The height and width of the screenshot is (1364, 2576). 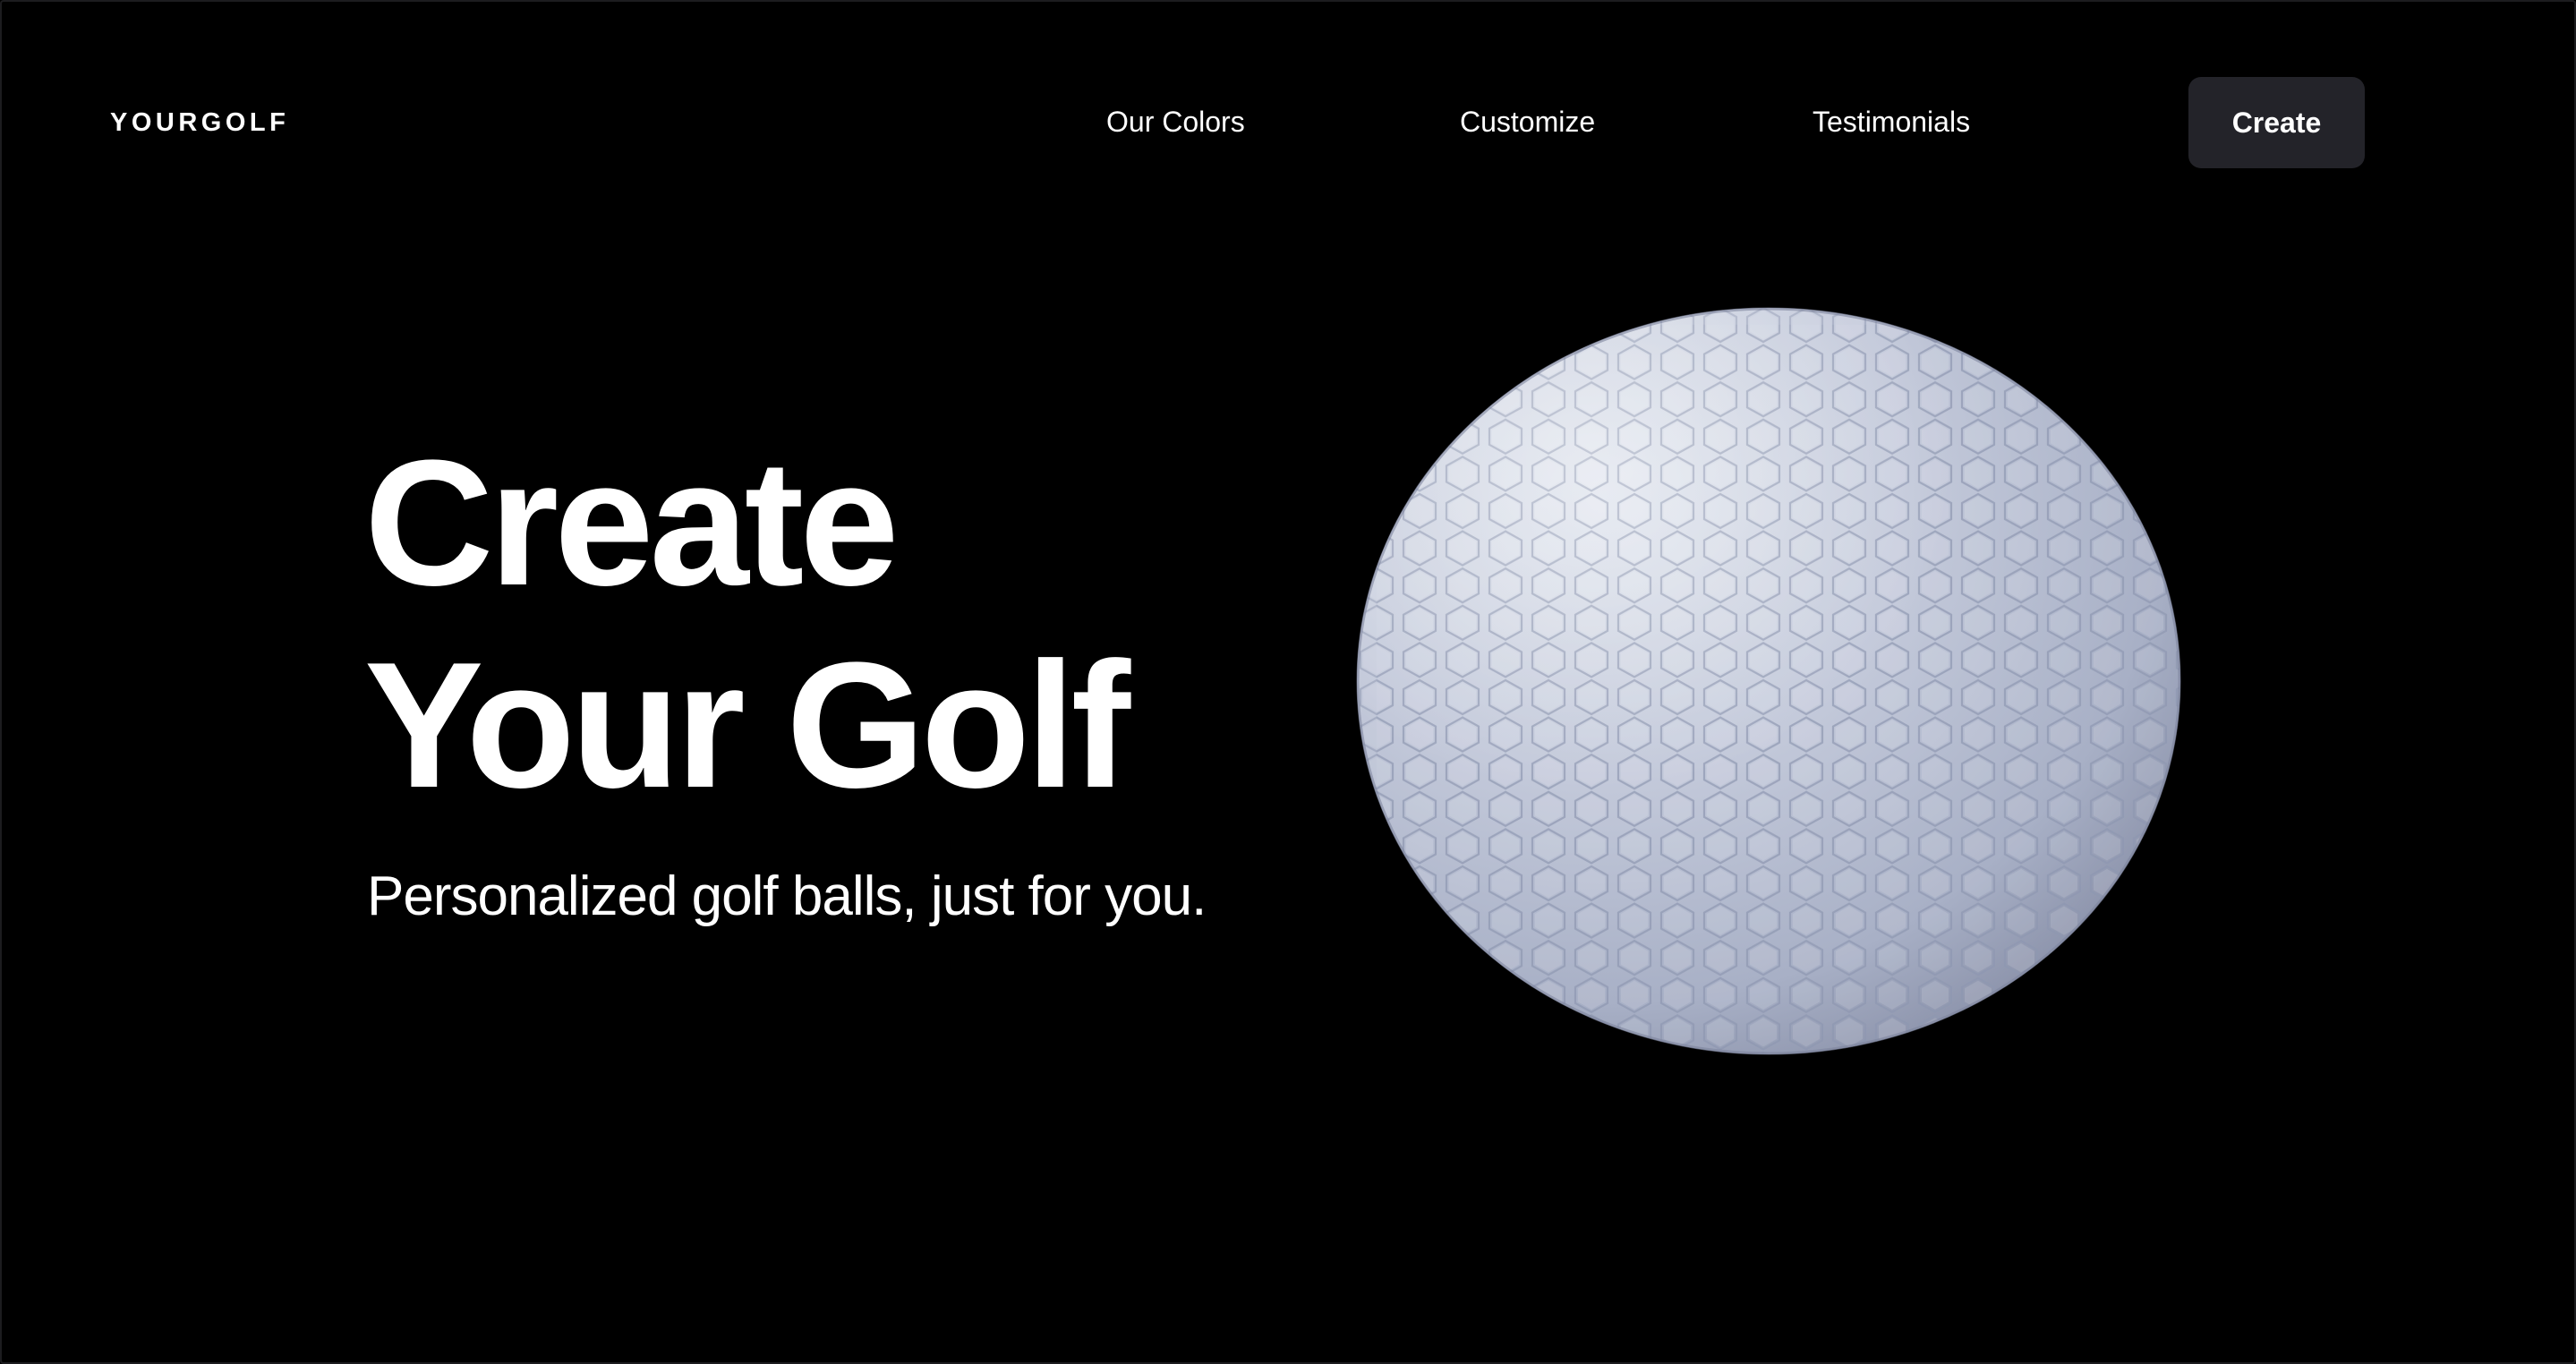 I want to click on nav-link-our-colors: Our Colors, so click(x=1175, y=122).